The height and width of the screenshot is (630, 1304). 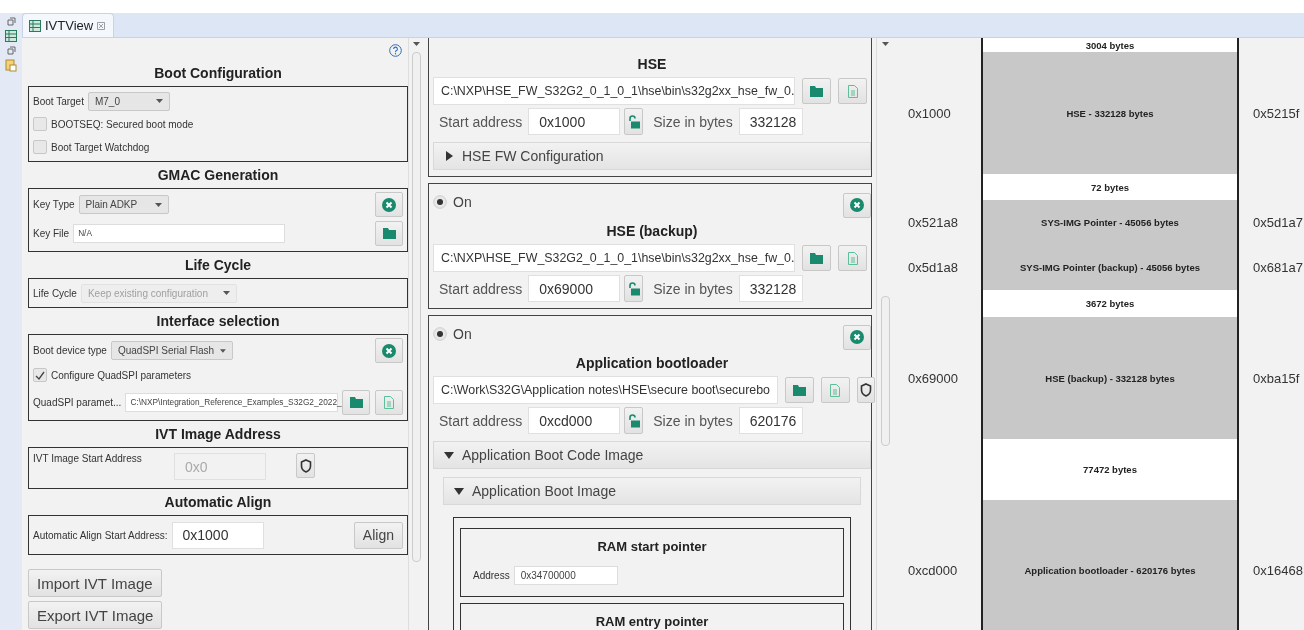 I want to click on field-label: IVT Image Start Address, so click(x=88, y=458).